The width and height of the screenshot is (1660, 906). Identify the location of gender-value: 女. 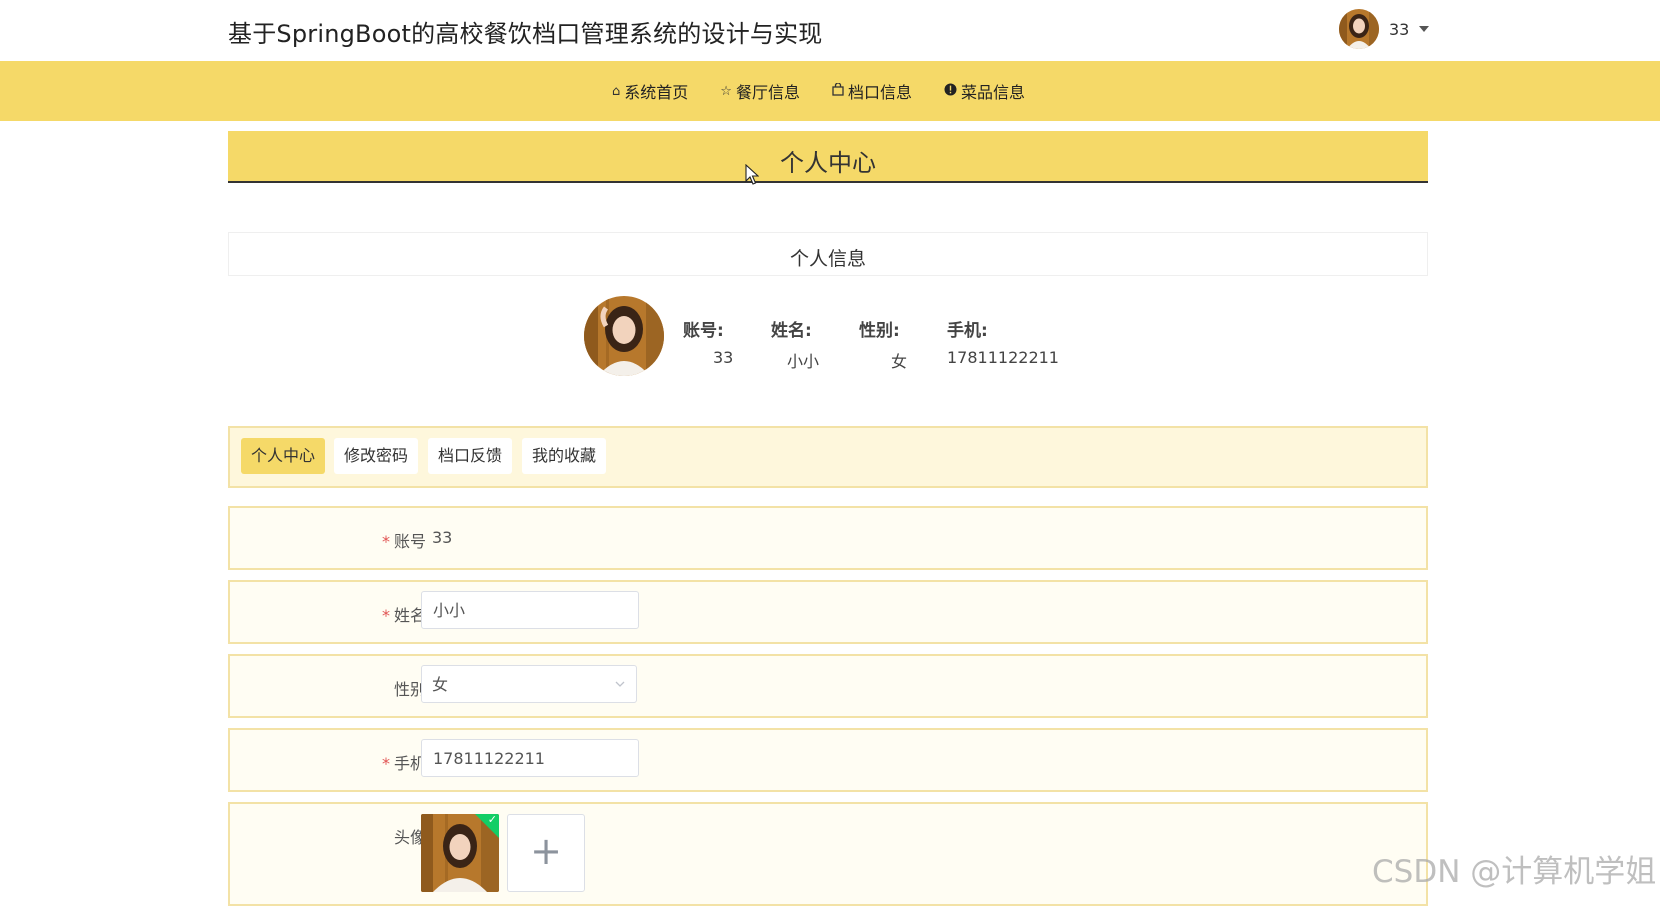
(899, 361).